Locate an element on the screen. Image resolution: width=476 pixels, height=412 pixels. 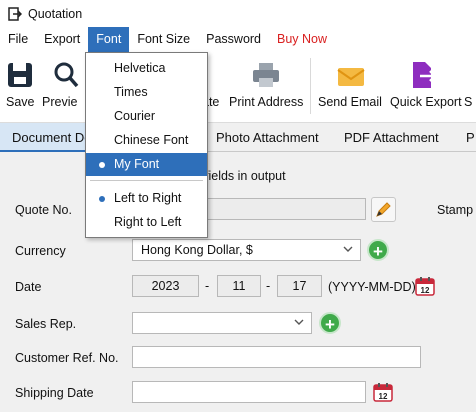
envelope-icon is located at coordinates (351, 77).